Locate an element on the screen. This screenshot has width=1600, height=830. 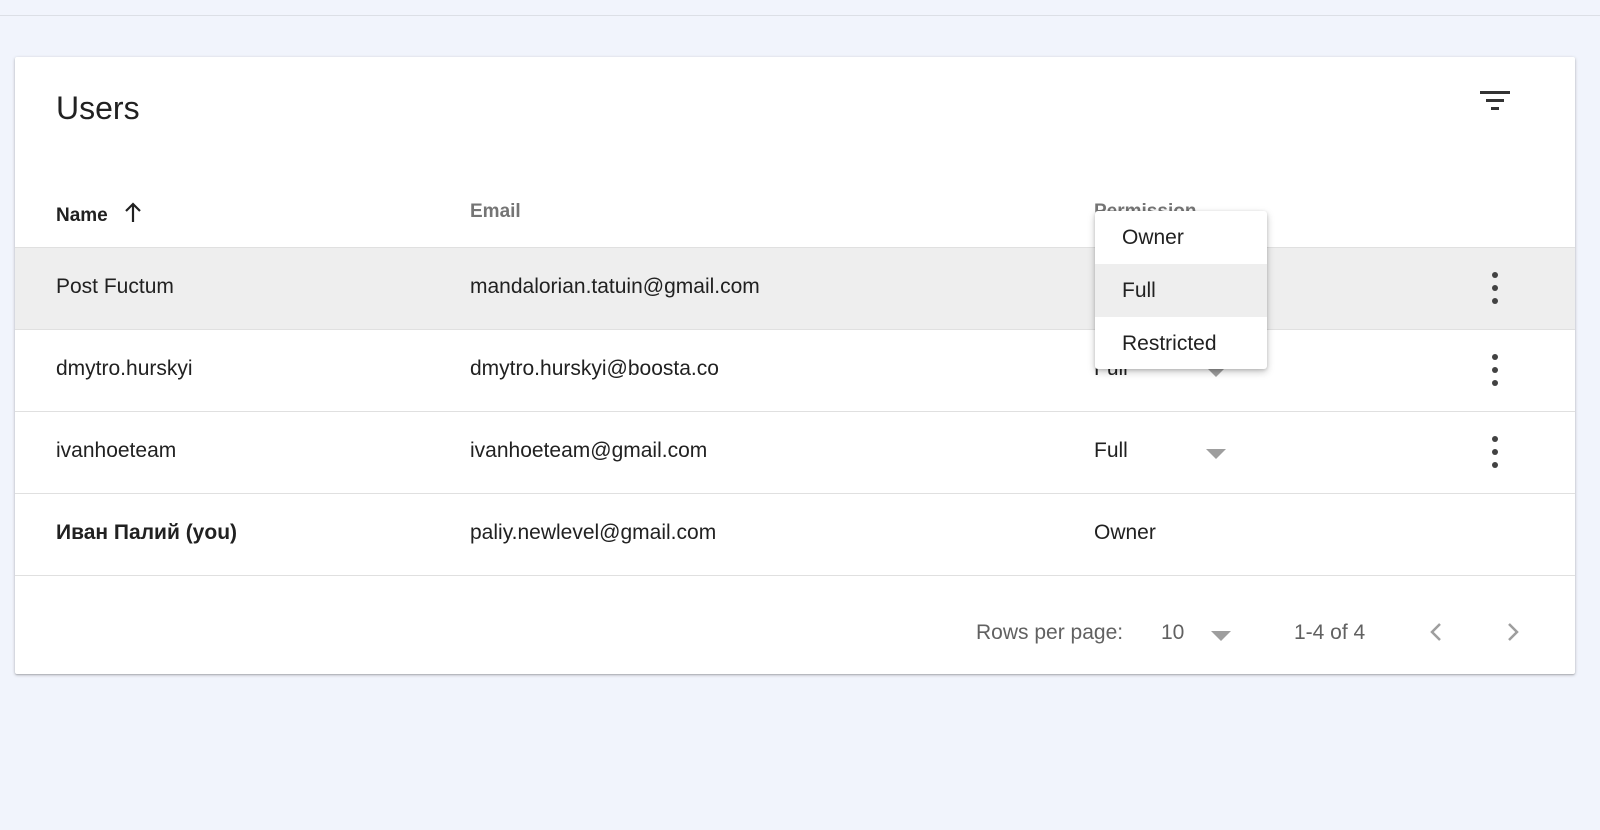
menu-item-owner: Owner is located at coordinates (1181, 237).